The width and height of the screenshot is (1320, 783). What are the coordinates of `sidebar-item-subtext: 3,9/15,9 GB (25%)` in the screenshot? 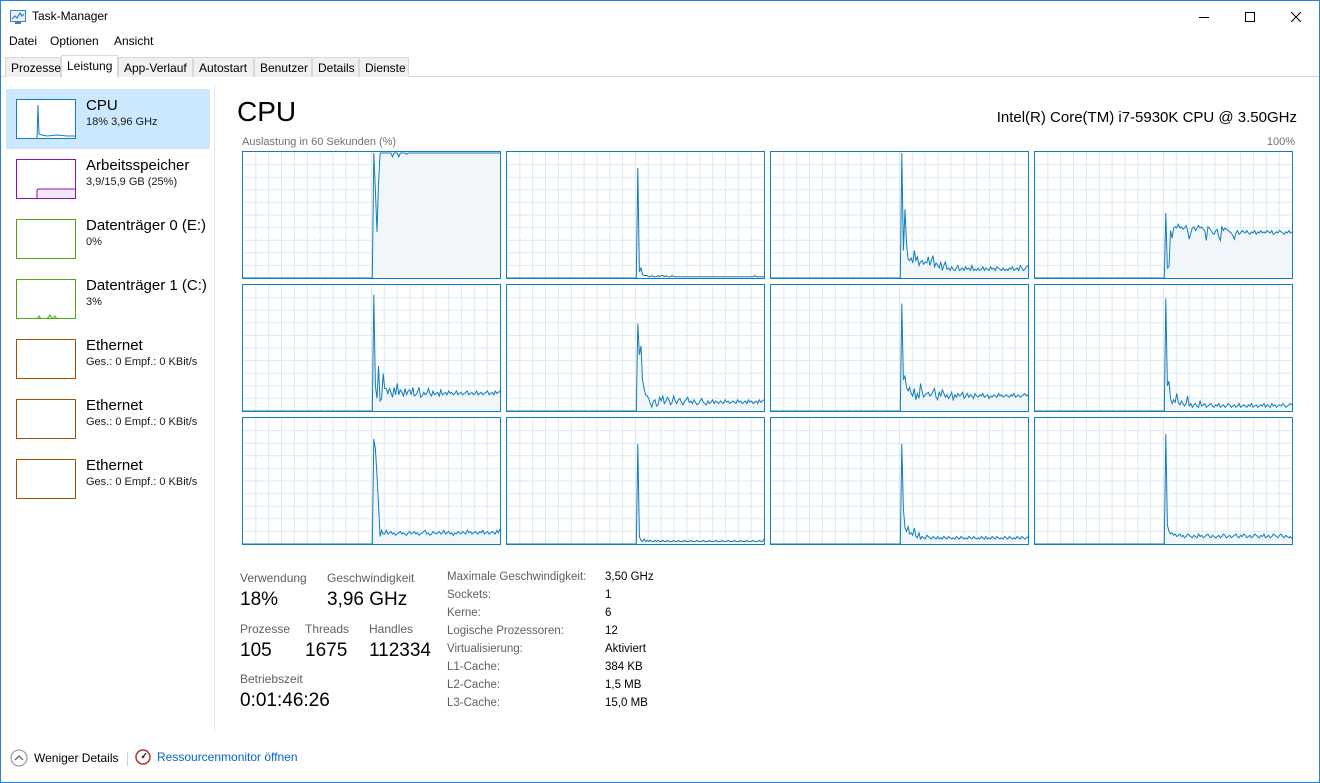 It's located at (132, 182).